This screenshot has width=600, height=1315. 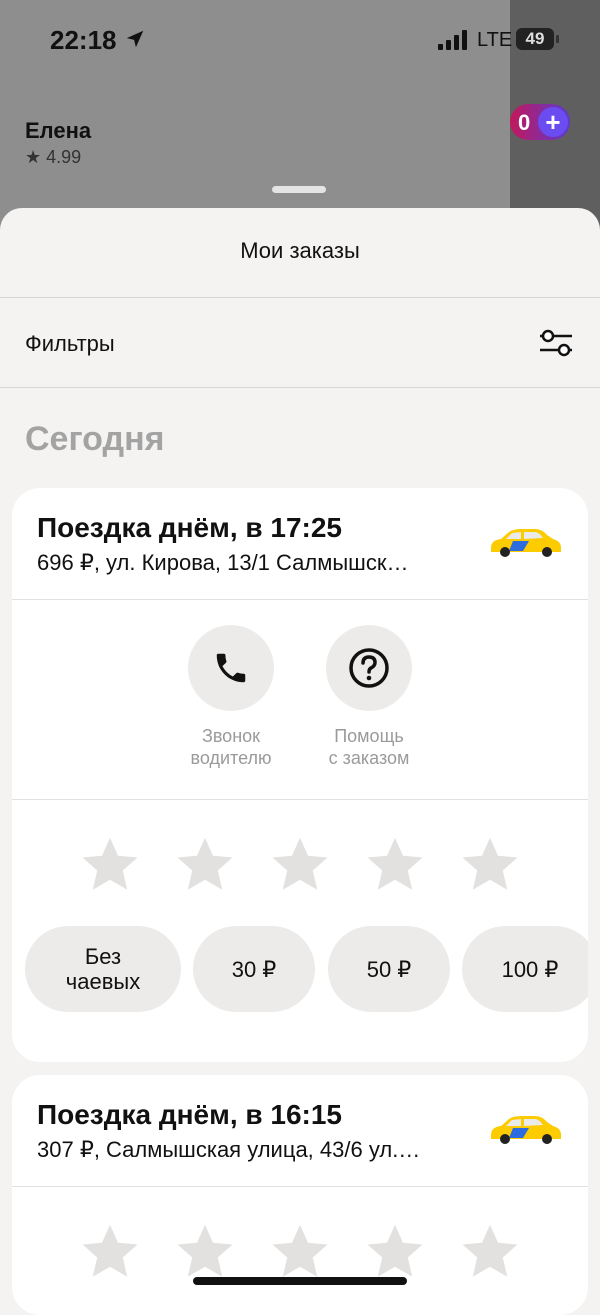 I want to click on cellular-signal-icon, so click(x=452, y=40).